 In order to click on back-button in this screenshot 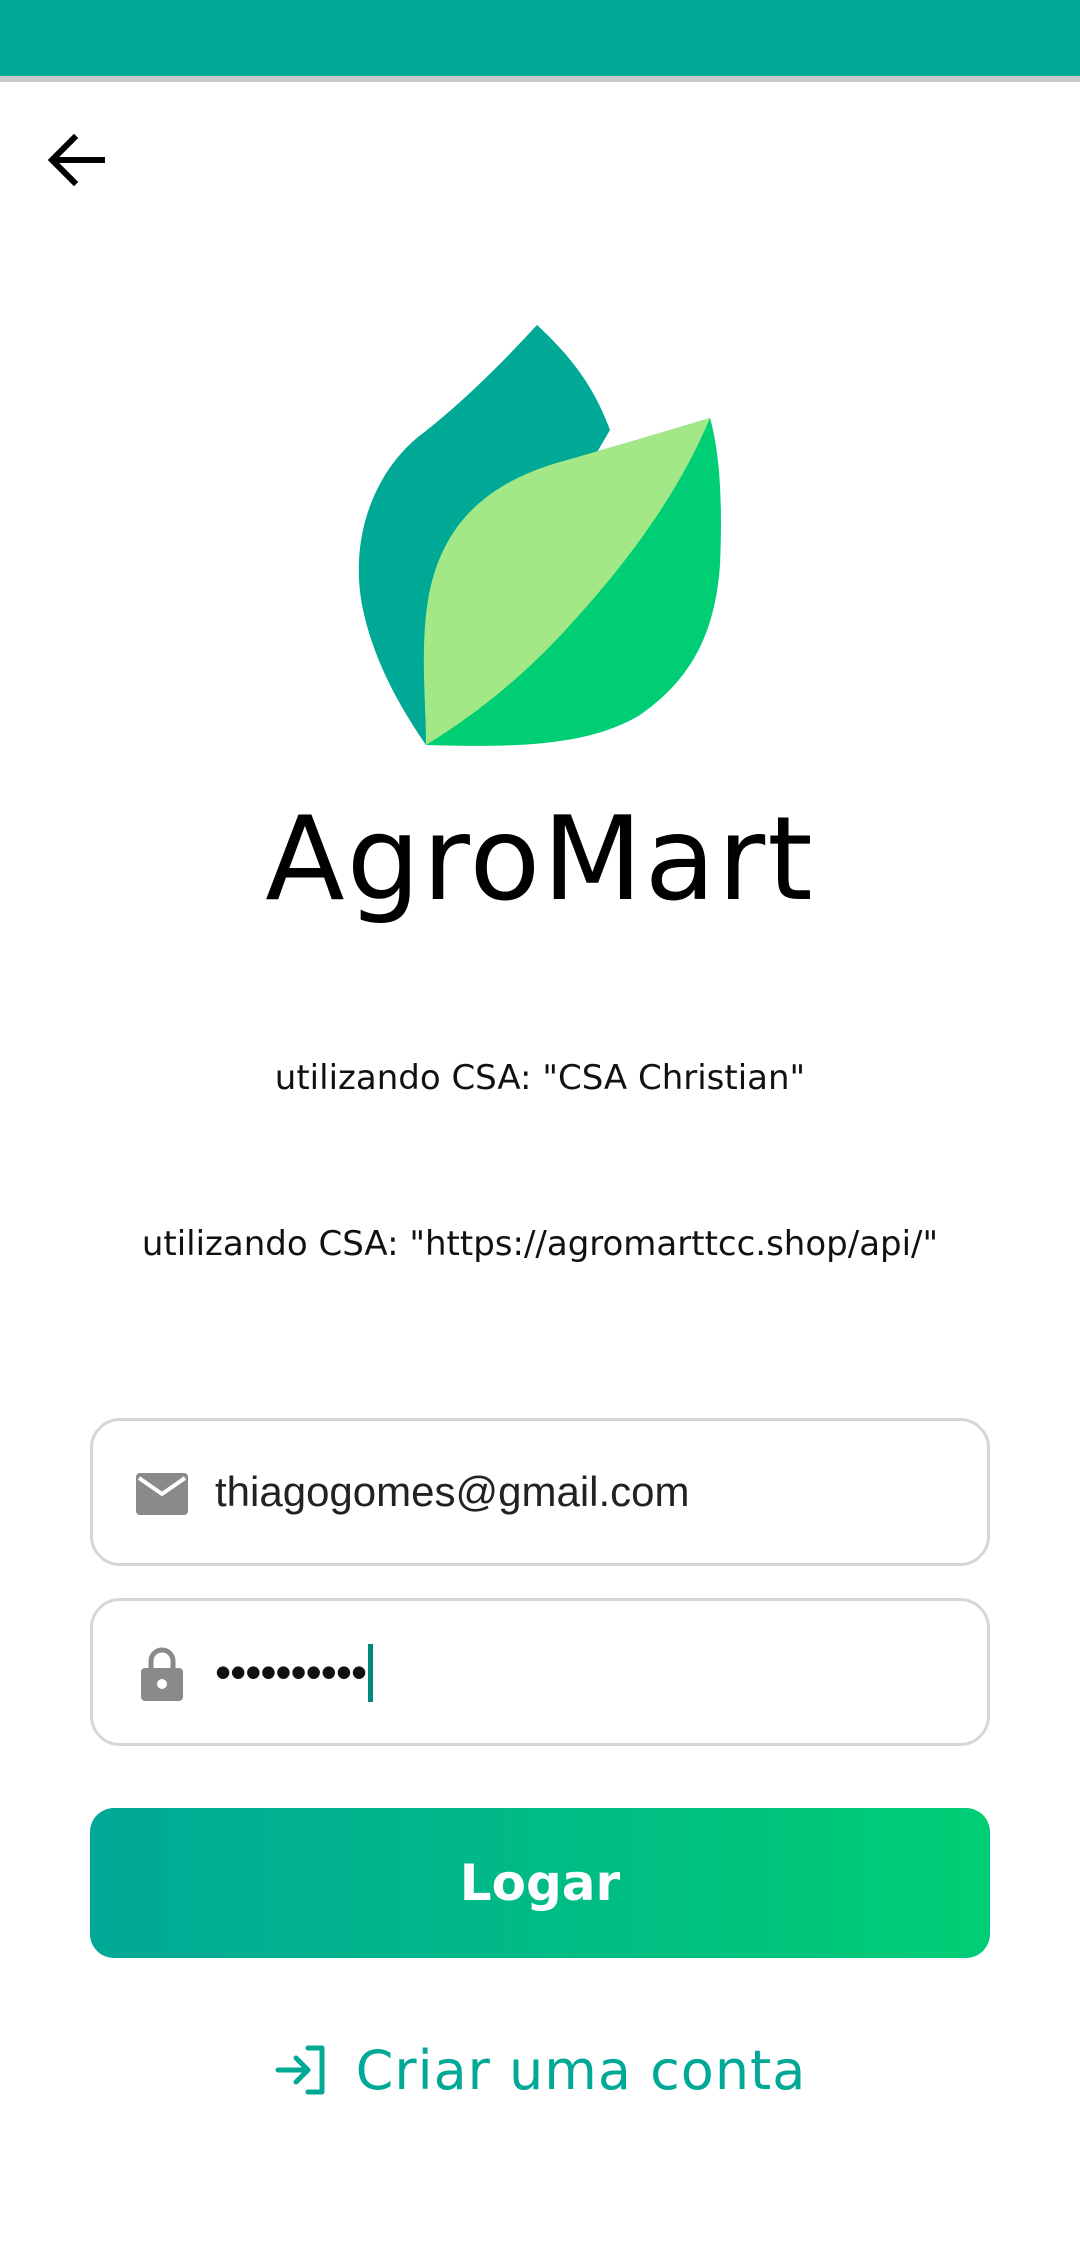, I will do `click(76, 160)`.